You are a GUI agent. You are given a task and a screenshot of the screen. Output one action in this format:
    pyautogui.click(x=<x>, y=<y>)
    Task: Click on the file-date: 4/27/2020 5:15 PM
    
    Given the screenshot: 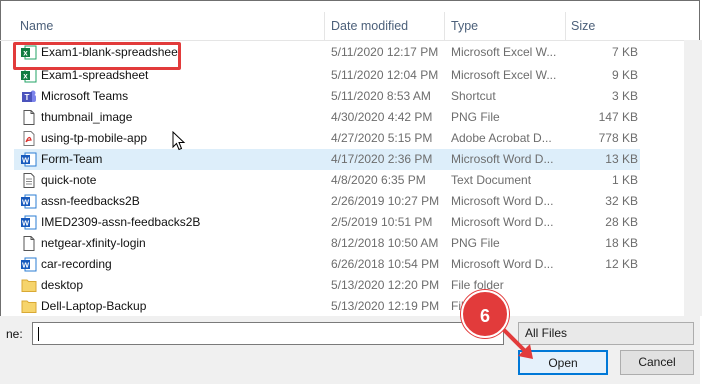 What is the action you would take?
    pyautogui.click(x=382, y=138)
    